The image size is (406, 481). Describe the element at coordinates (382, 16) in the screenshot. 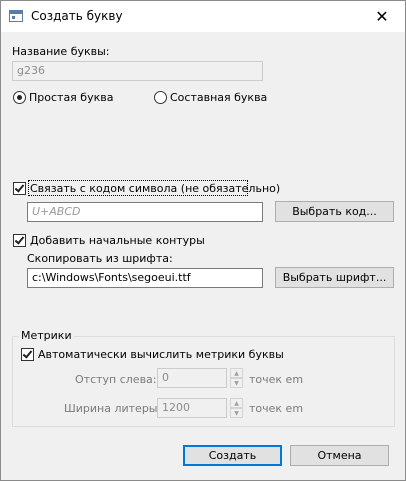

I see `close-icon: ✕` at that location.